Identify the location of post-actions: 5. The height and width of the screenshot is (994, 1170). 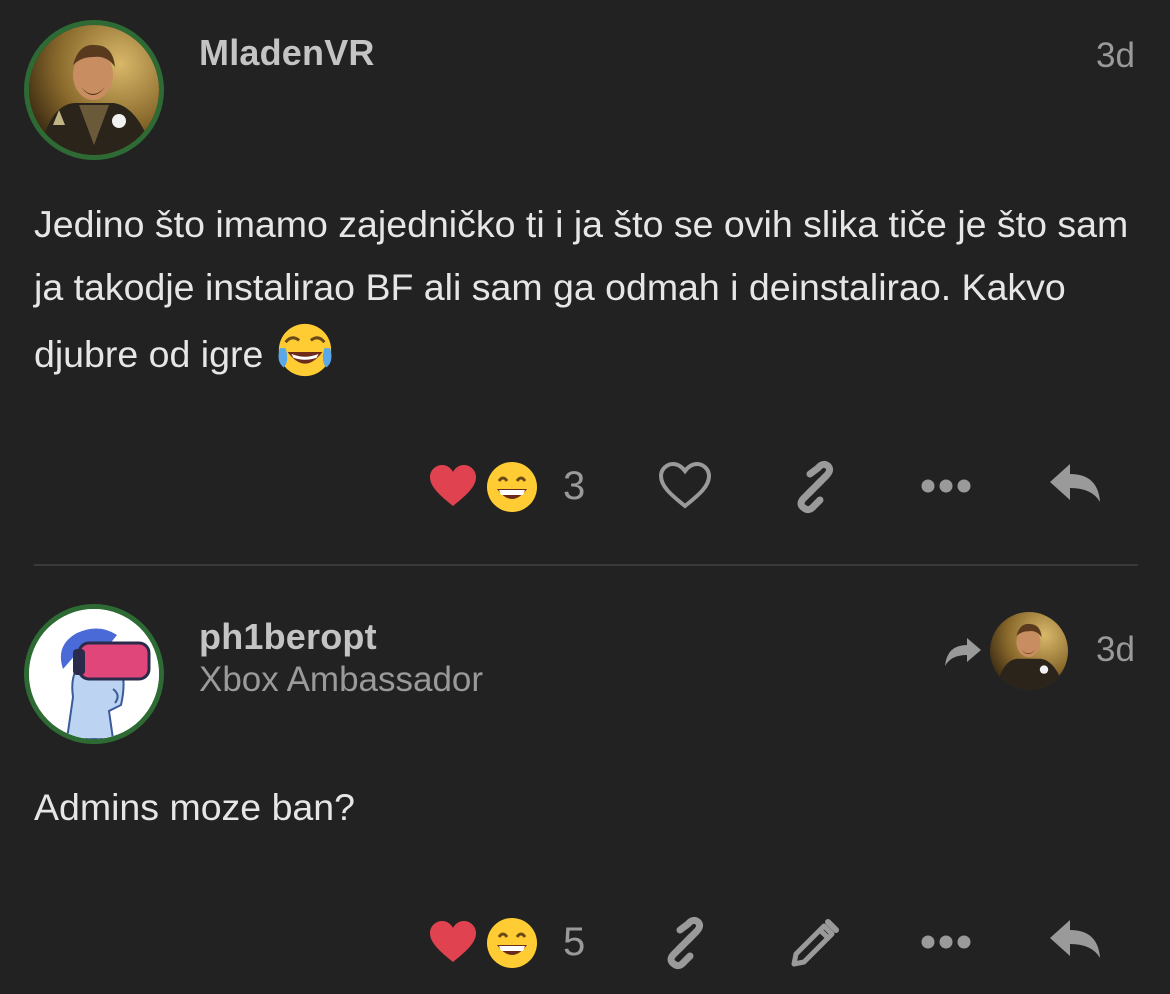
(585, 943).